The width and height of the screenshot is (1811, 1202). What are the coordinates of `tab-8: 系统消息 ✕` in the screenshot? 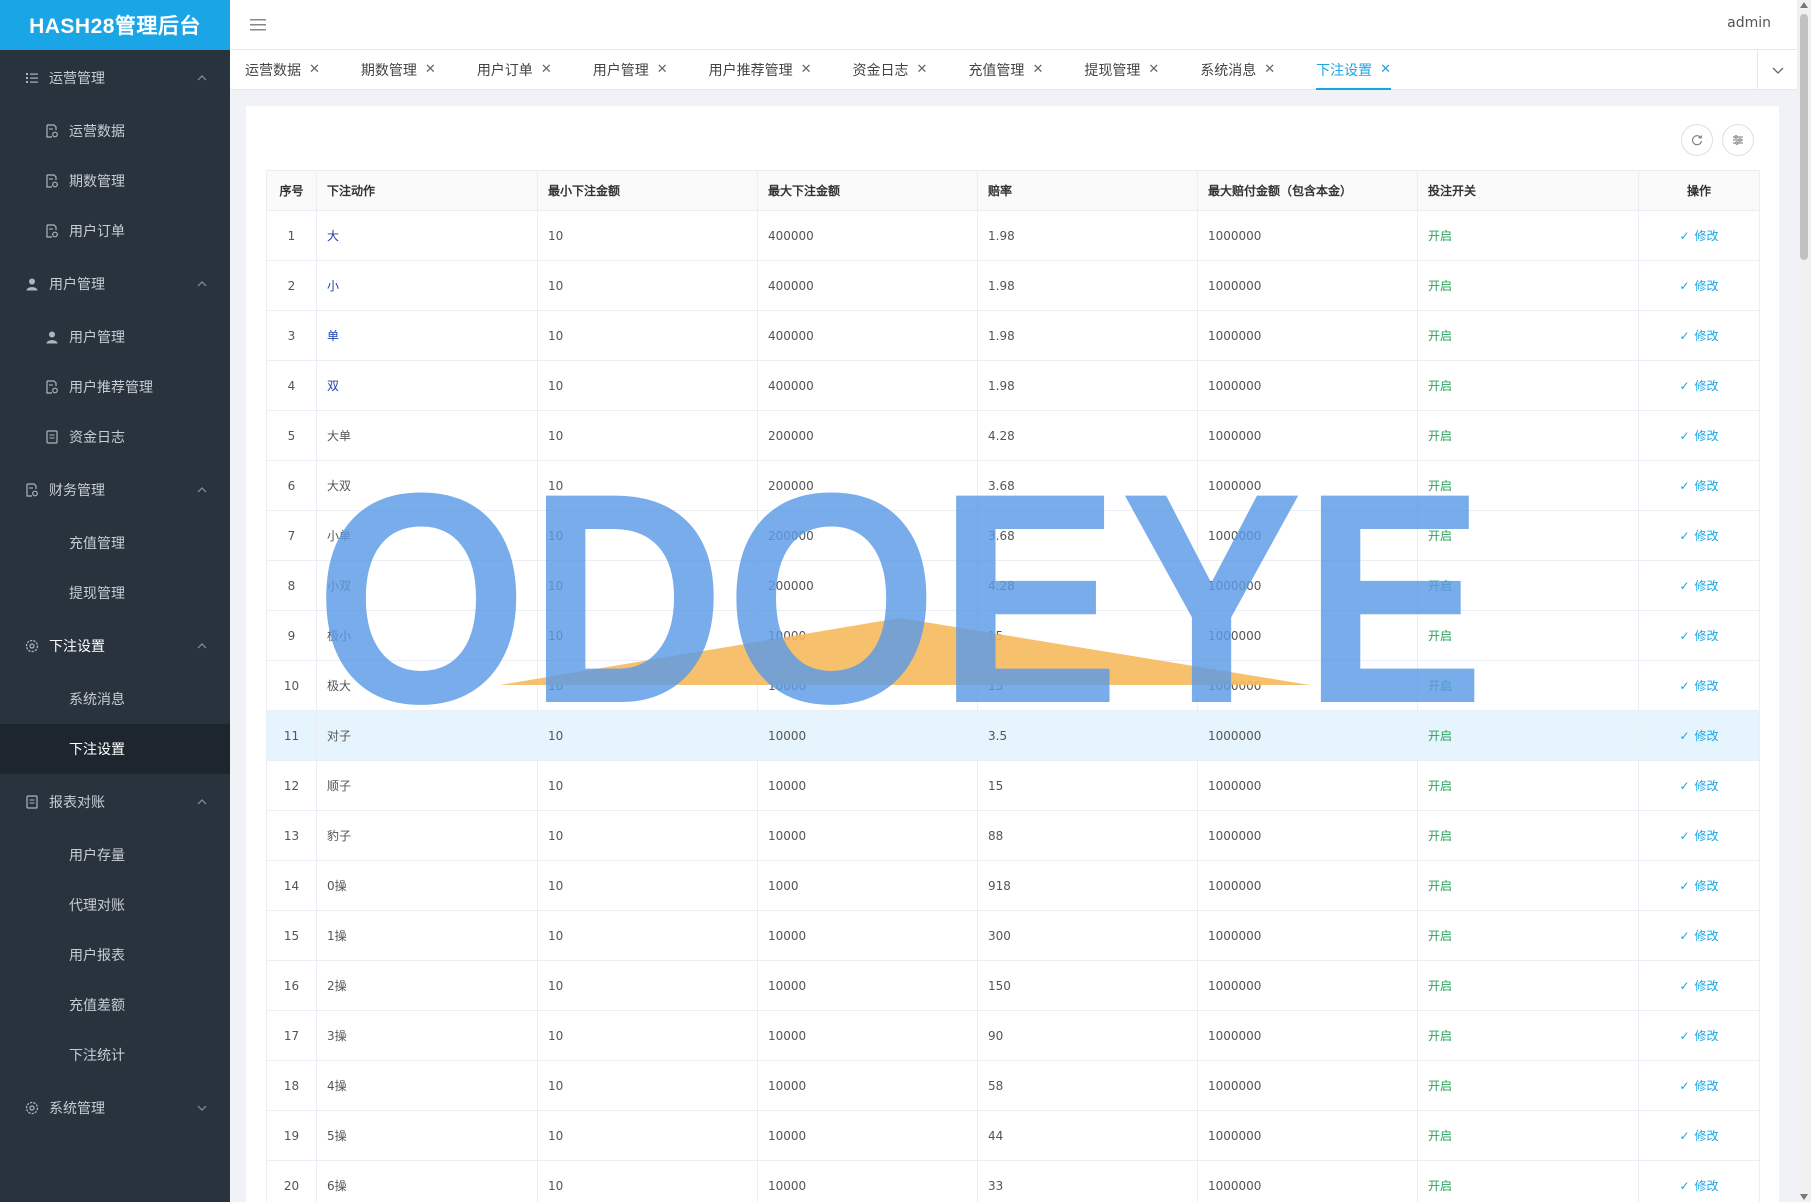 It's located at (1237, 70).